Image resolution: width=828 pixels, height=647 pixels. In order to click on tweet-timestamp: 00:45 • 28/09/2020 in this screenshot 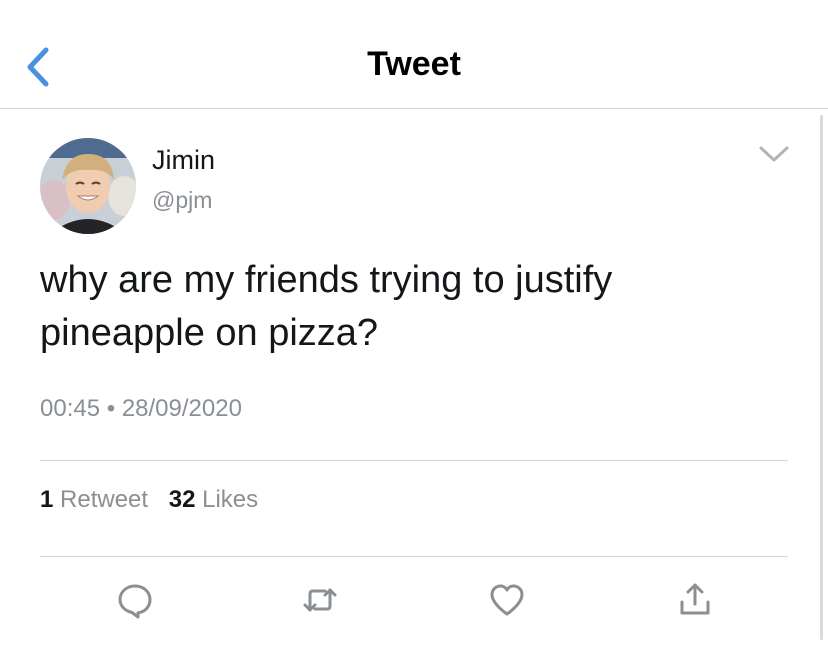, I will do `click(141, 409)`.